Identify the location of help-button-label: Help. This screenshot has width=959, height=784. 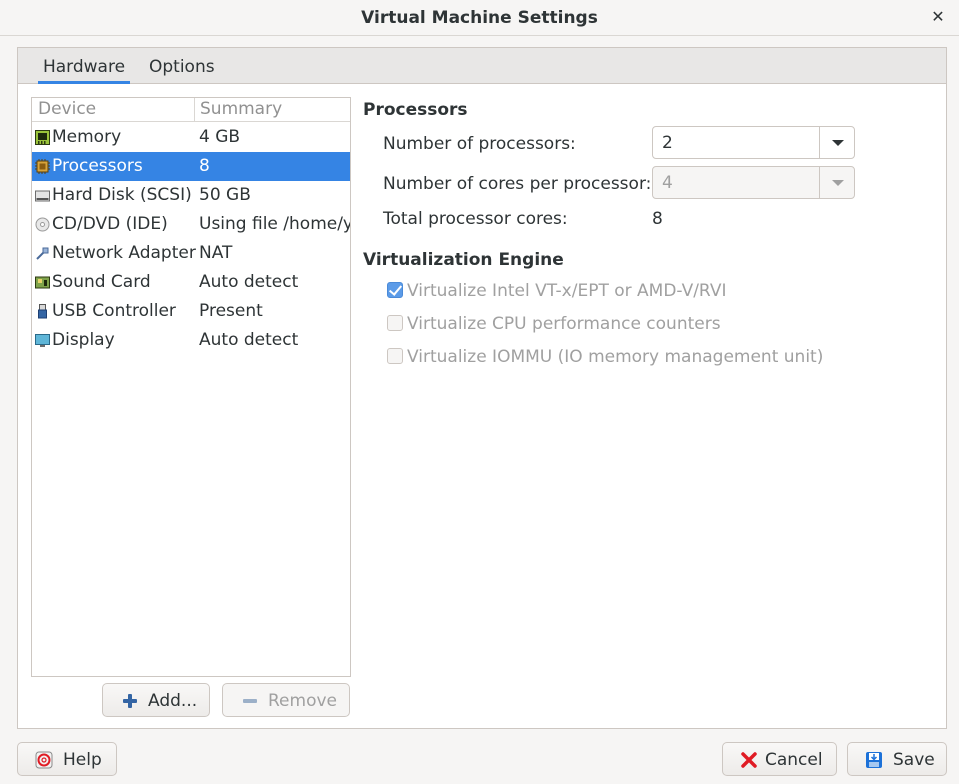
(82, 760).